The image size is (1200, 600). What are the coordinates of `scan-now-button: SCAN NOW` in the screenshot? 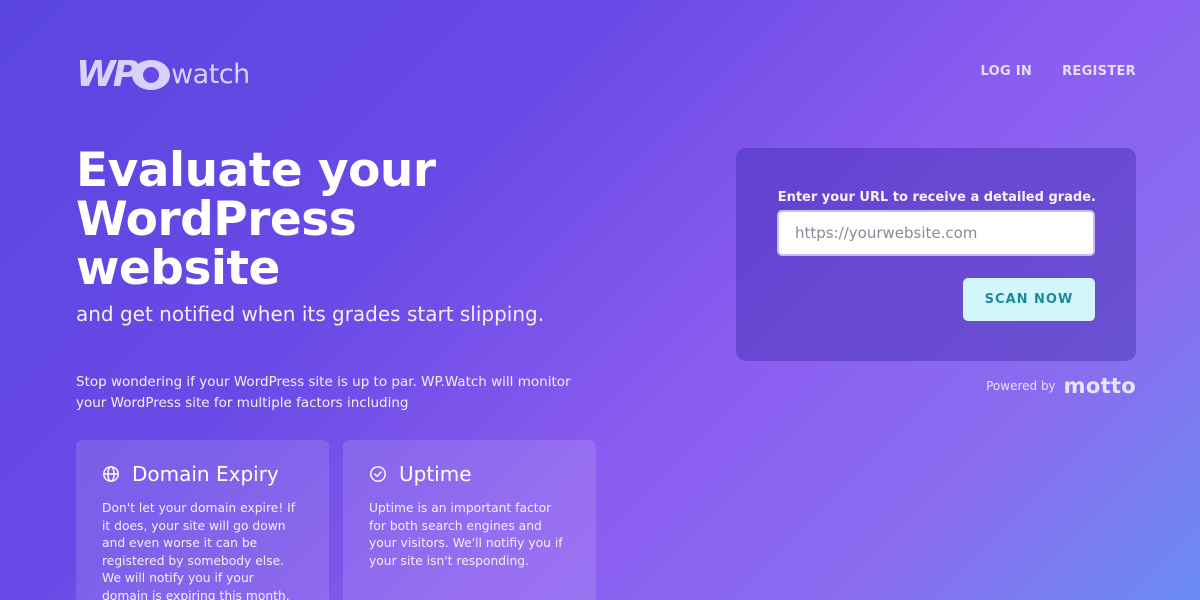 It's located at (1029, 299).